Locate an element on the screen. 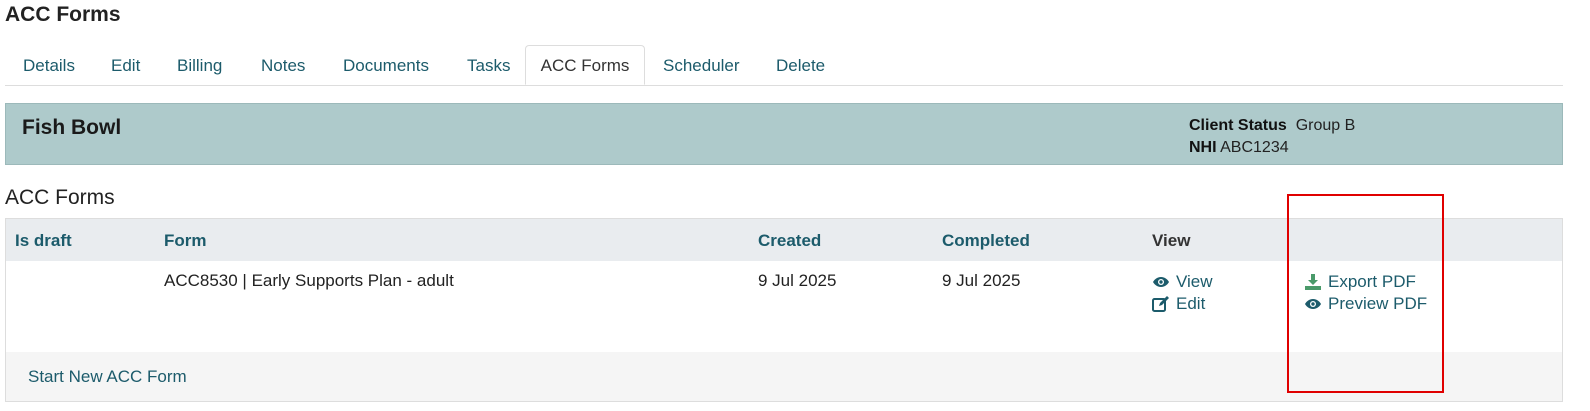  header-completed: Completed is located at coordinates (986, 241).